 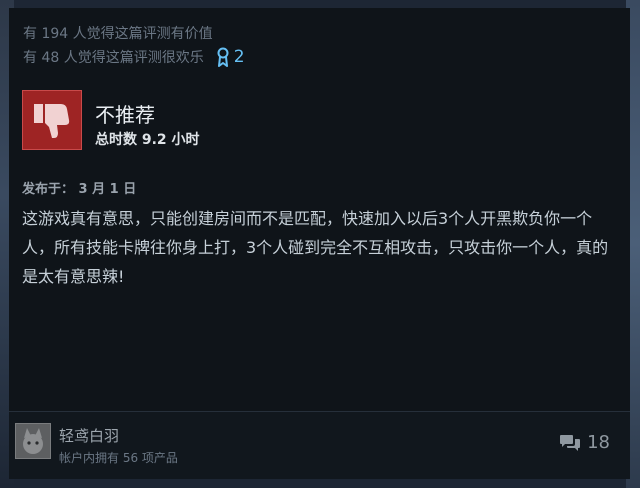 I want to click on comments-link: 18, so click(x=584, y=442).